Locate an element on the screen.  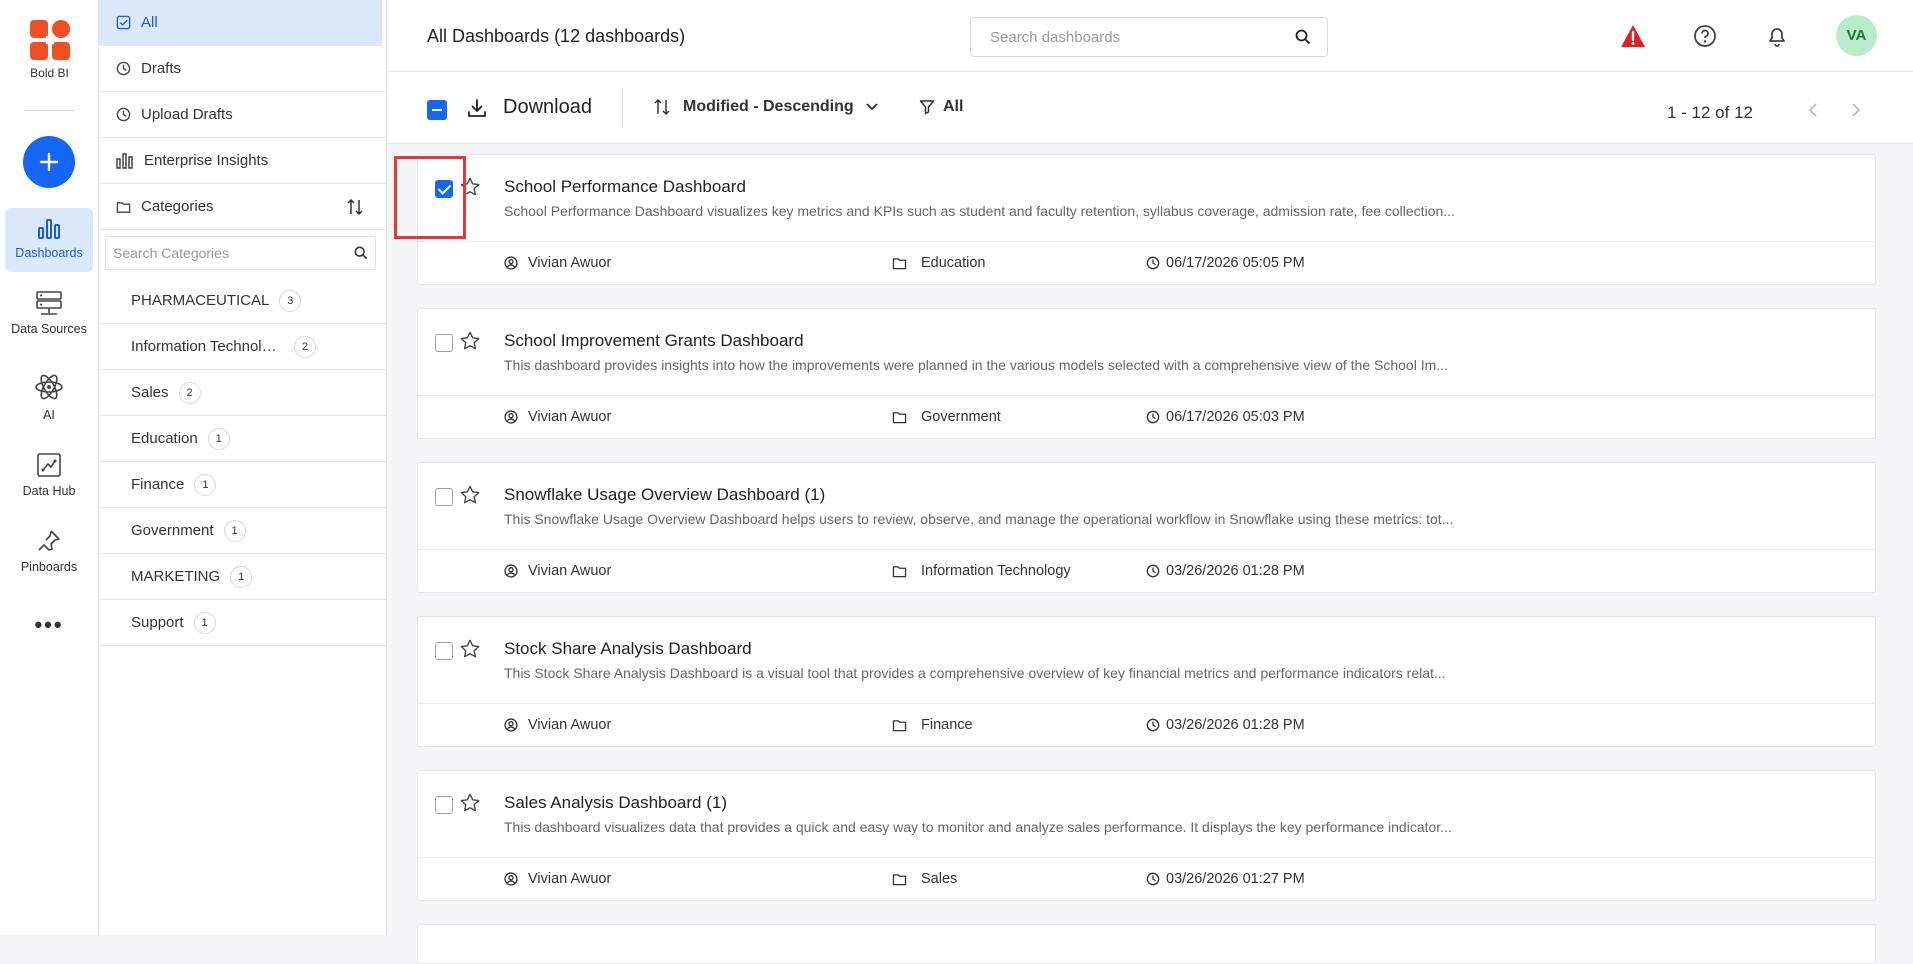
dashboard-title: School Improvement Grants Dashboard is located at coordinates (654, 341).